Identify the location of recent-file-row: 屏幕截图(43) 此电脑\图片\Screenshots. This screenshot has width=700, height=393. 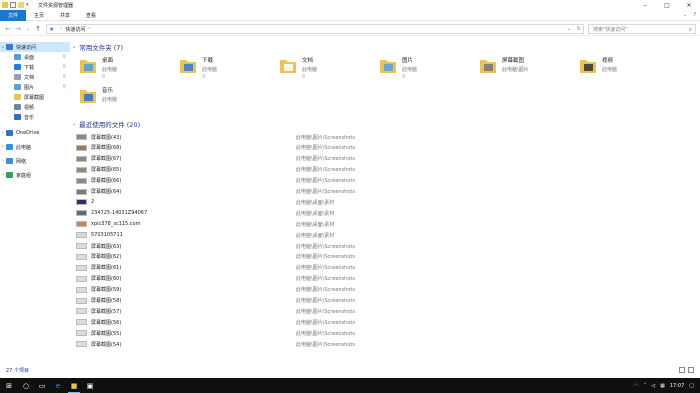
(386, 137).